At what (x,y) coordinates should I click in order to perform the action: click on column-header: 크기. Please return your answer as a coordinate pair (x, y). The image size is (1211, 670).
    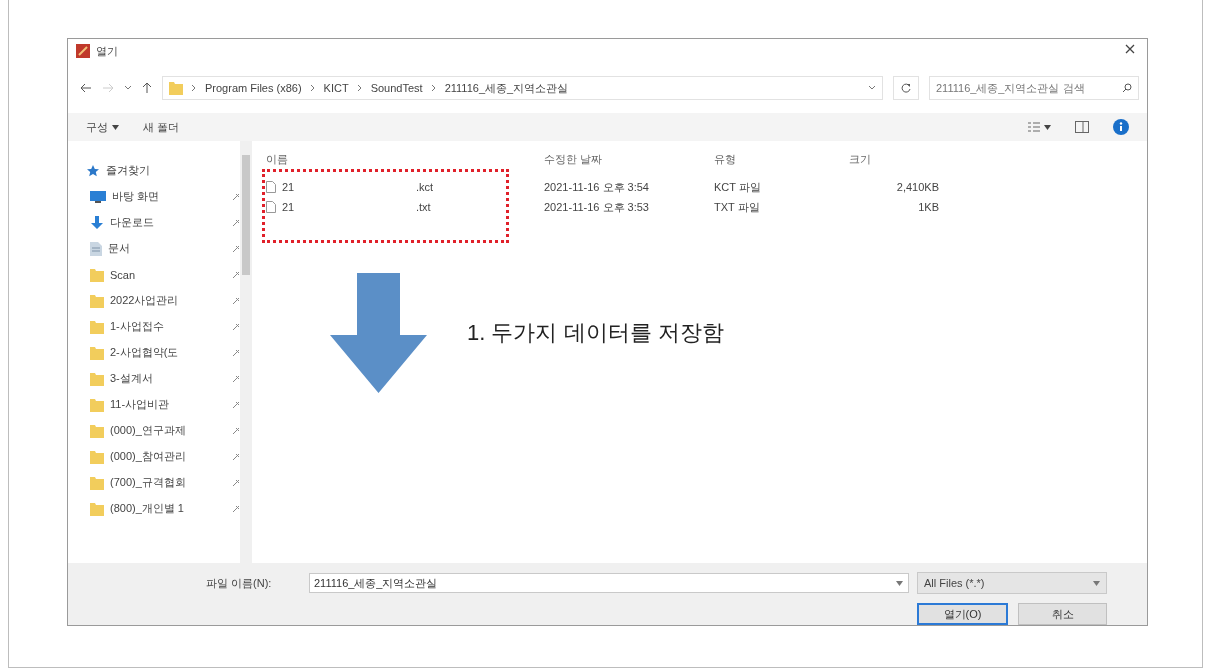
    Looking at the image, I should click on (894, 159).